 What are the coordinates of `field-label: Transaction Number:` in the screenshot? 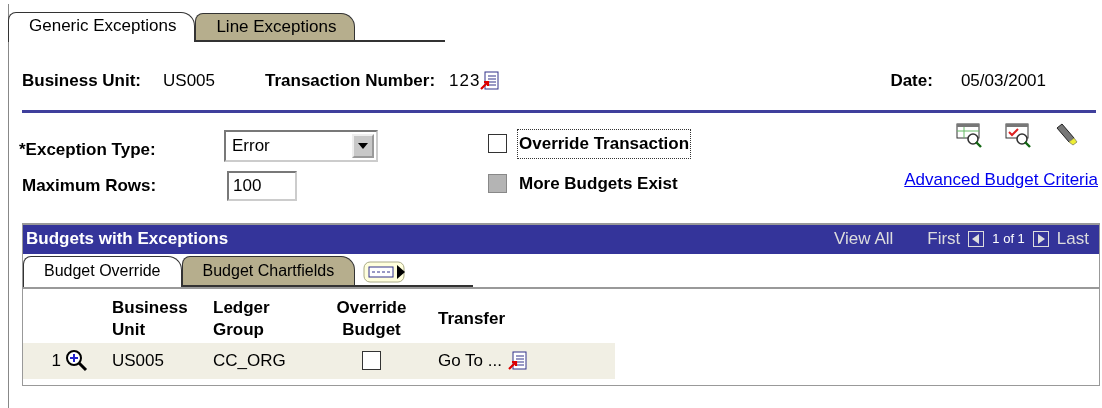 It's located at (350, 81).